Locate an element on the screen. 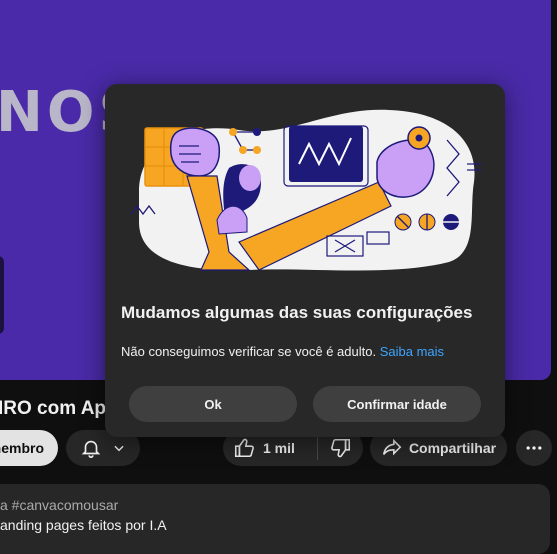 This screenshot has height=554, width=557. like-count: 1 mil is located at coordinates (279, 448).